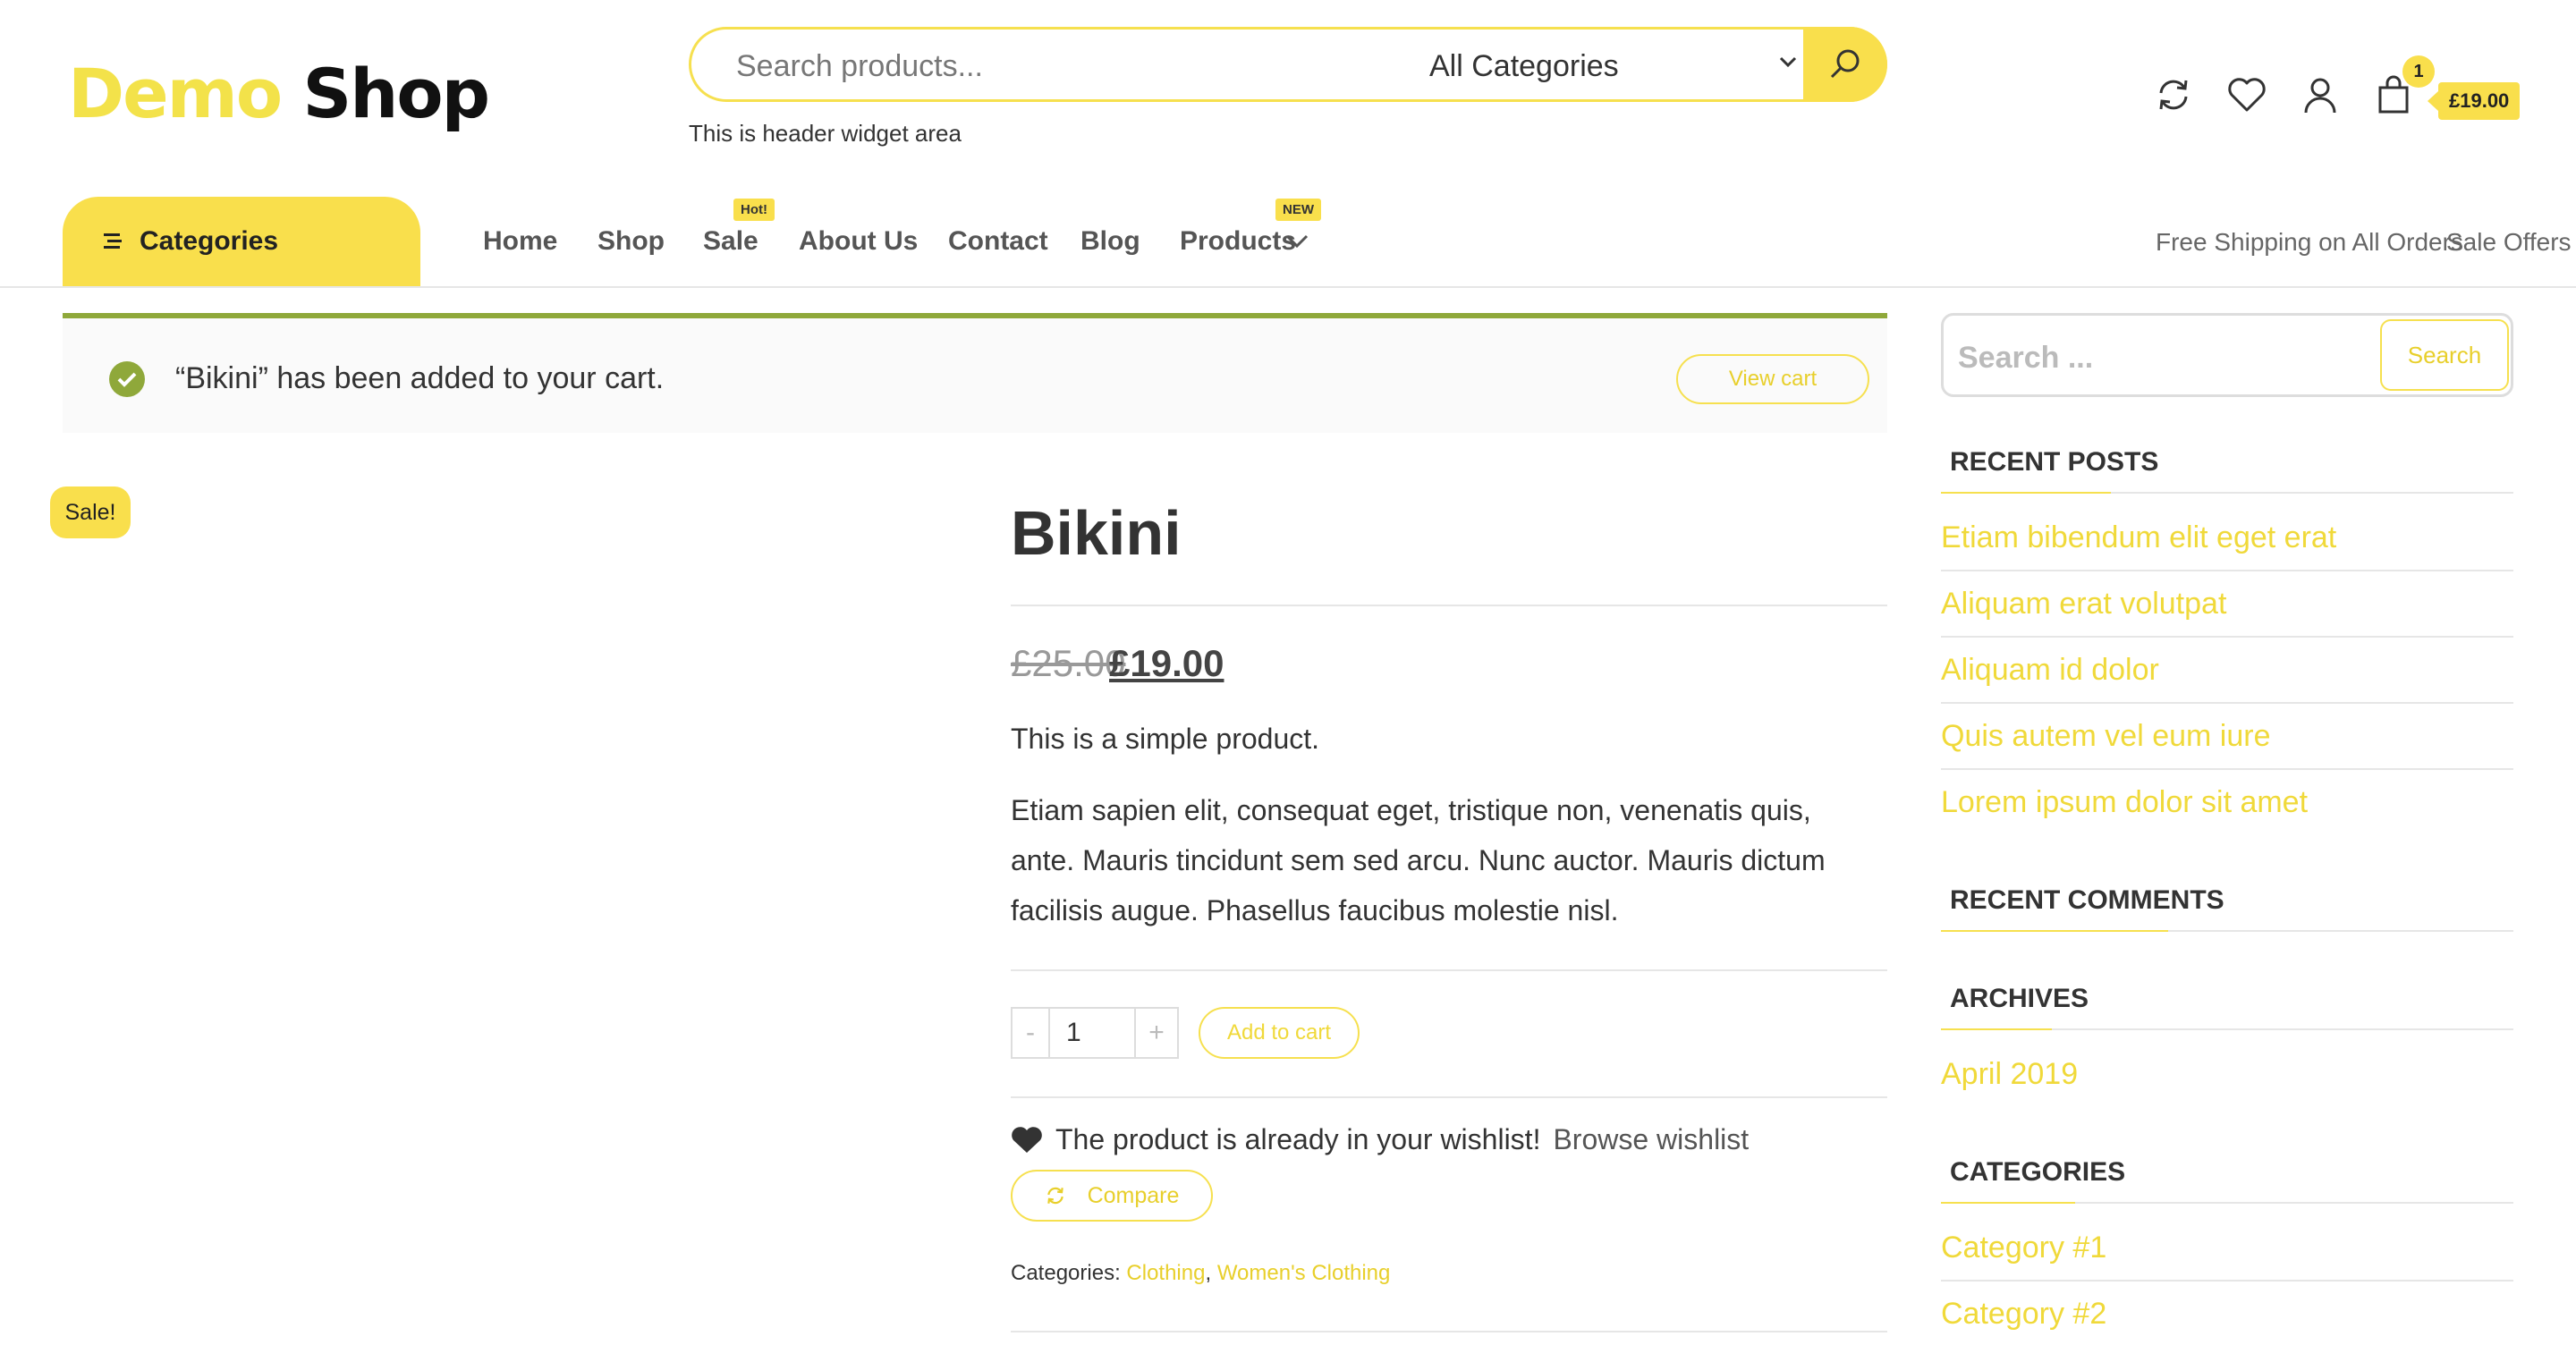 The width and height of the screenshot is (2576, 1345). What do you see at coordinates (1772, 379) in the screenshot?
I see `view-cart-button: View cart` at bounding box center [1772, 379].